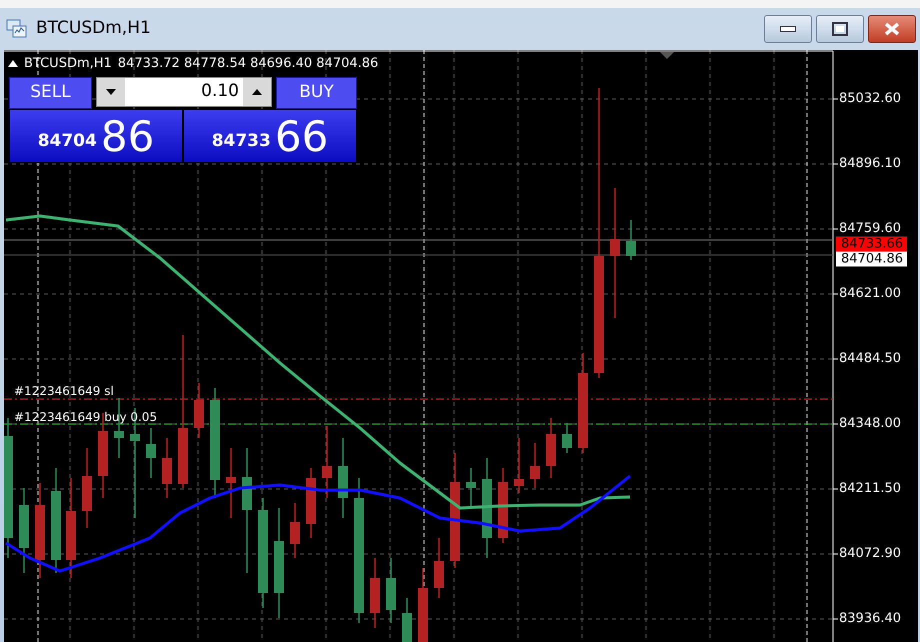 Image resolution: width=920 pixels, height=642 pixels. What do you see at coordinates (184, 92) in the screenshot?
I see `volume-spinner: 0.10` at bounding box center [184, 92].